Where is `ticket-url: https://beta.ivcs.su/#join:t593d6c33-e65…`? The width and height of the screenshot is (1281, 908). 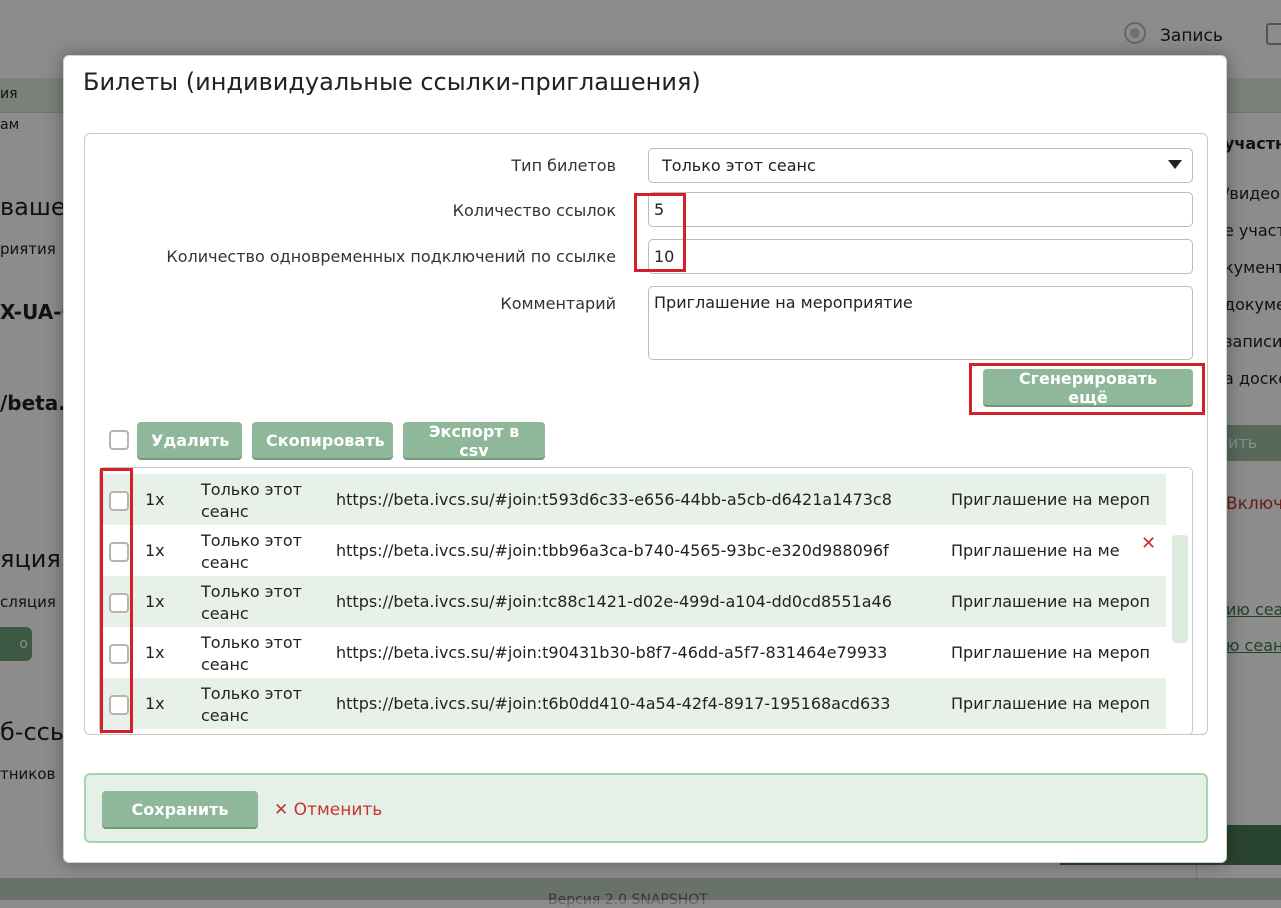 ticket-url: https://beta.ivcs.su/#join:t593d6c33-e65… is located at coordinates (614, 499).